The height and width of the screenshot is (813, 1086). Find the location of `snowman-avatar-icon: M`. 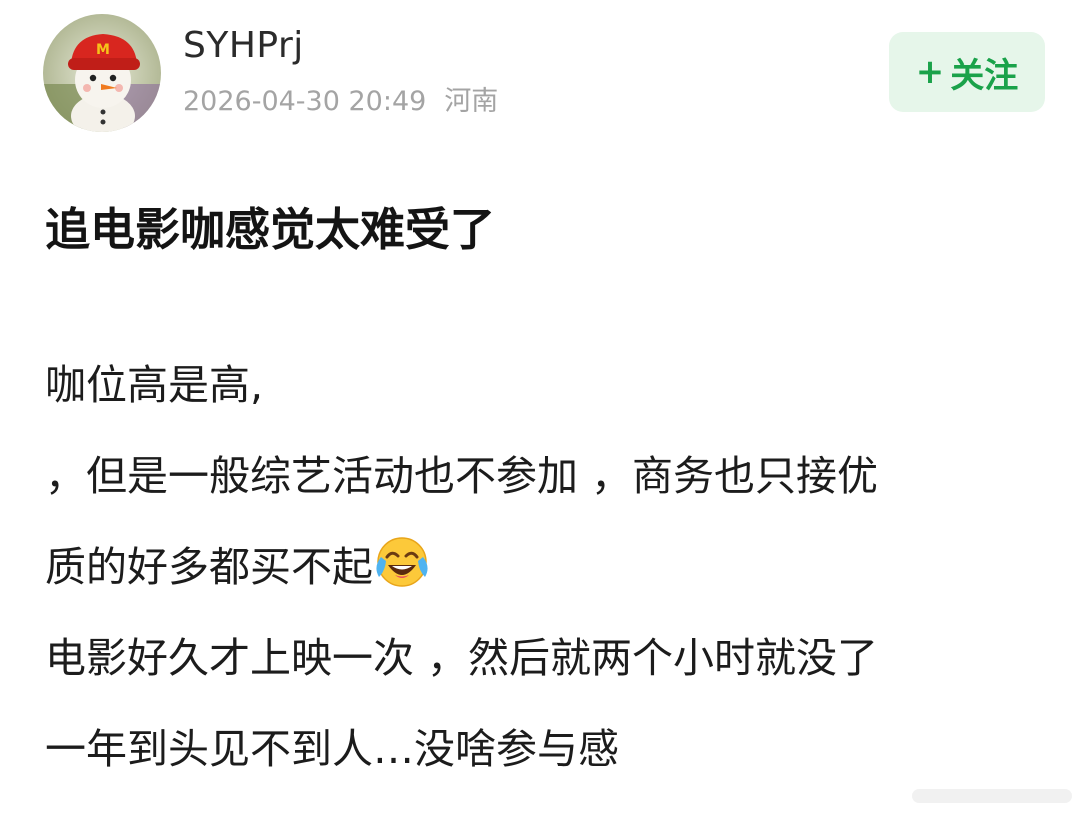

snowman-avatar-icon: M is located at coordinates (102, 73).